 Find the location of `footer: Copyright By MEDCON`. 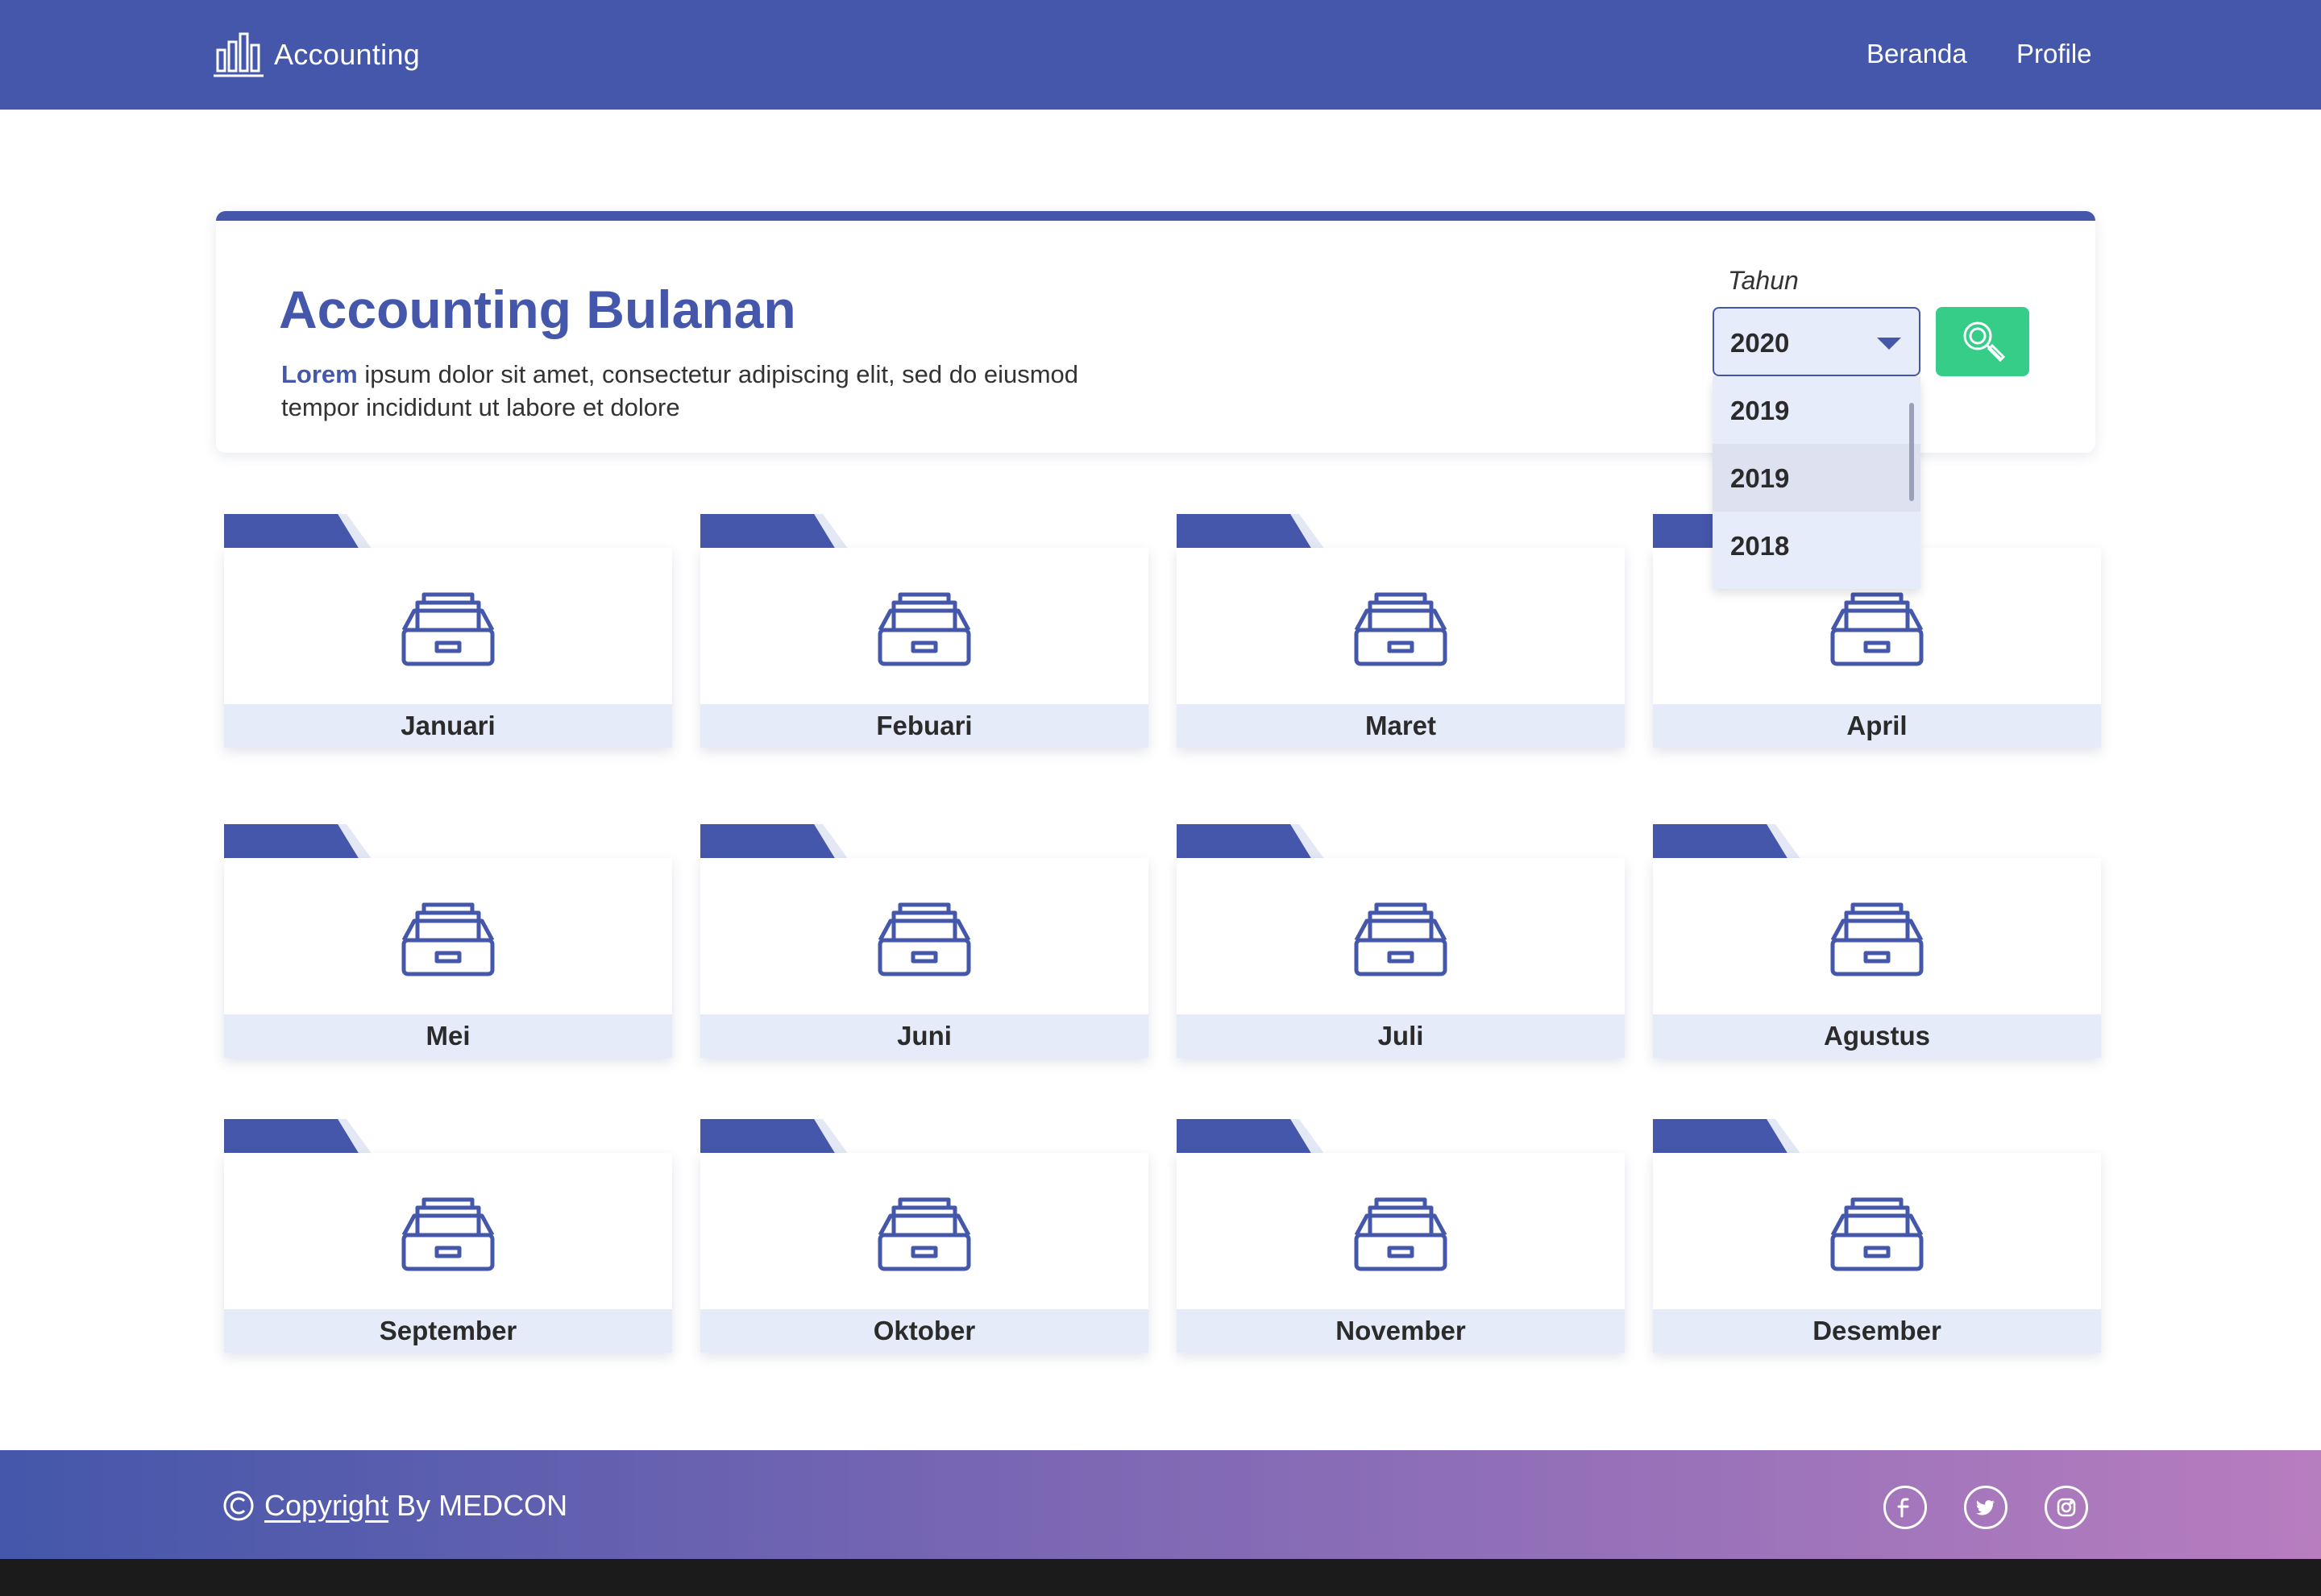

footer: Copyright By MEDCON is located at coordinates (1160, 1504).